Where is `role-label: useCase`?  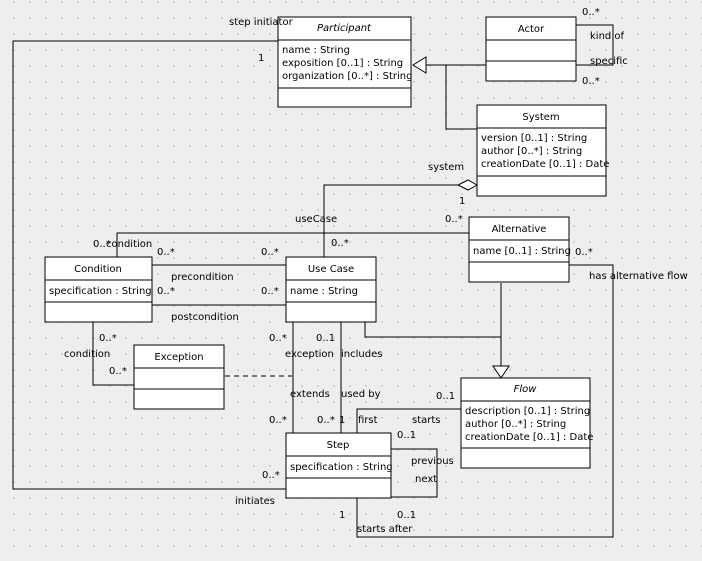 role-label: useCase is located at coordinates (316, 219).